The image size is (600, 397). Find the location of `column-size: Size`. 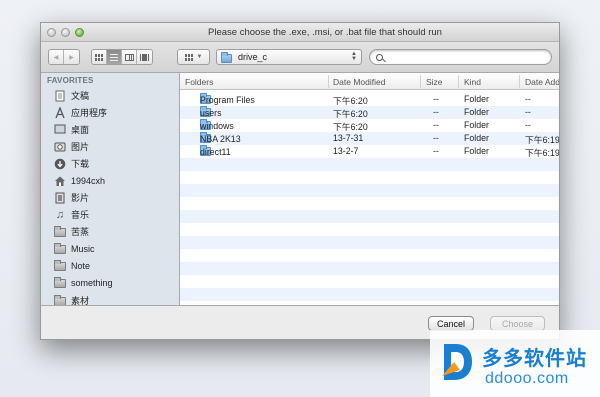

column-size: Size is located at coordinates (434, 82).